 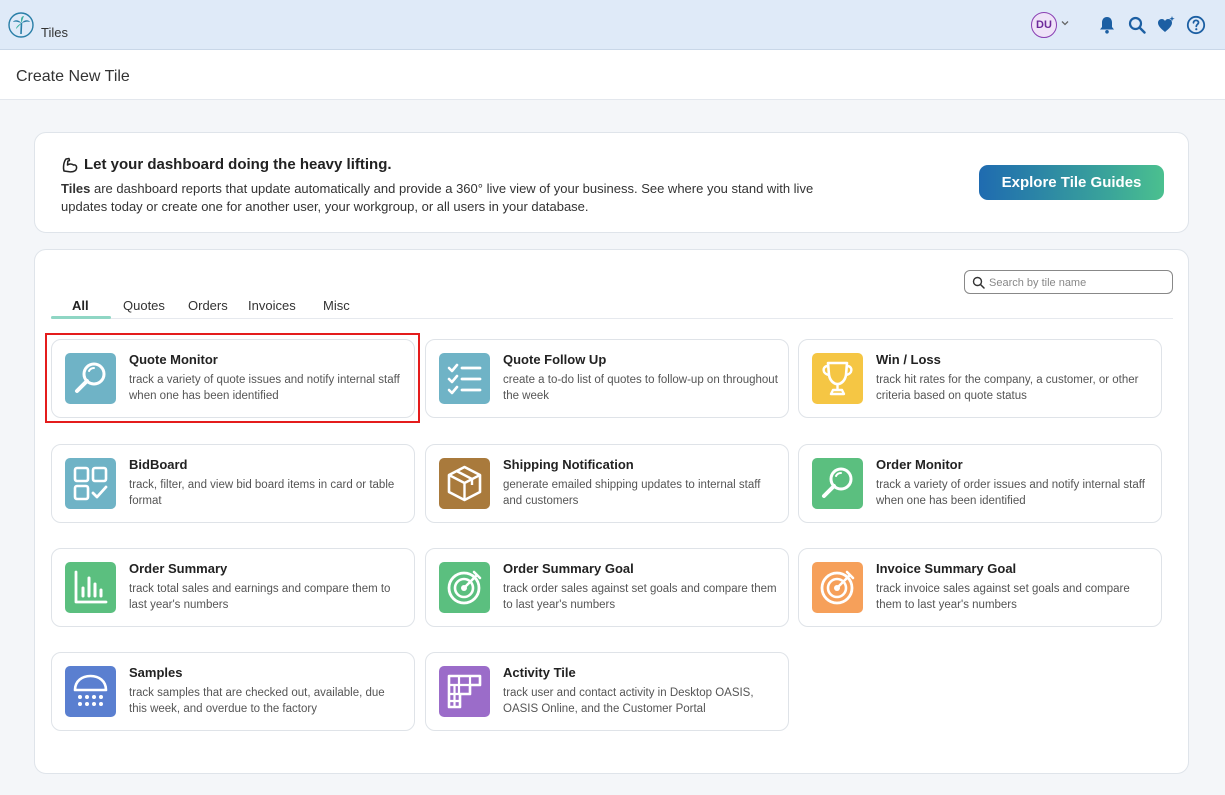 I want to click on trophy-icon, so click(x=837, y=378).